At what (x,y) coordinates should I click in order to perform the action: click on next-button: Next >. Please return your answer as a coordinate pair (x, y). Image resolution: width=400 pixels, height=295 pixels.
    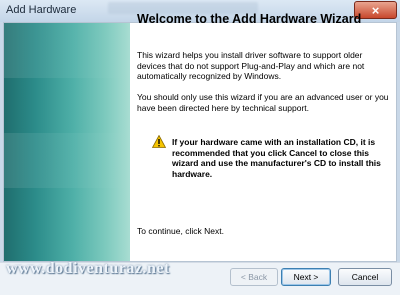
    Looking at the image, I should click on (306, 277).